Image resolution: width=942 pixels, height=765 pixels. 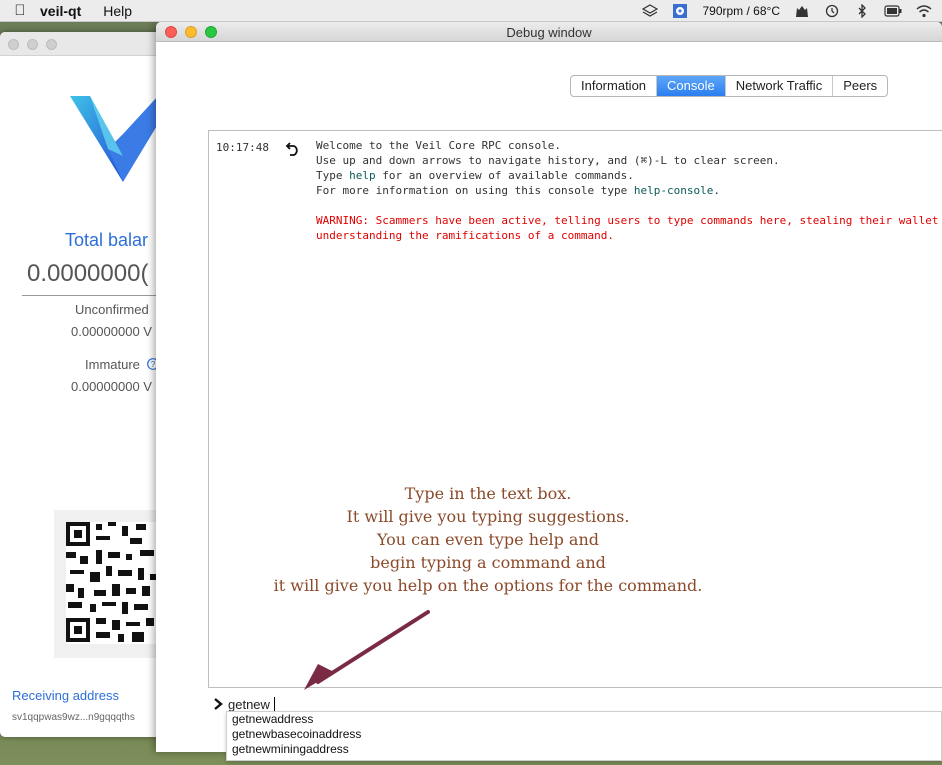 What do you see at coordinates (362, 175) in the screenshot?
I see `help-keyword: help` at bounding box center [362, 175].